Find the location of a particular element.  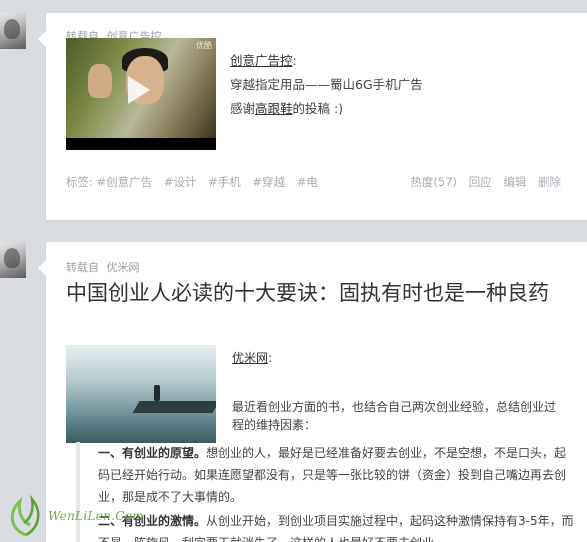

post-source-line: 优米网: is located at coordinates (252, 358).